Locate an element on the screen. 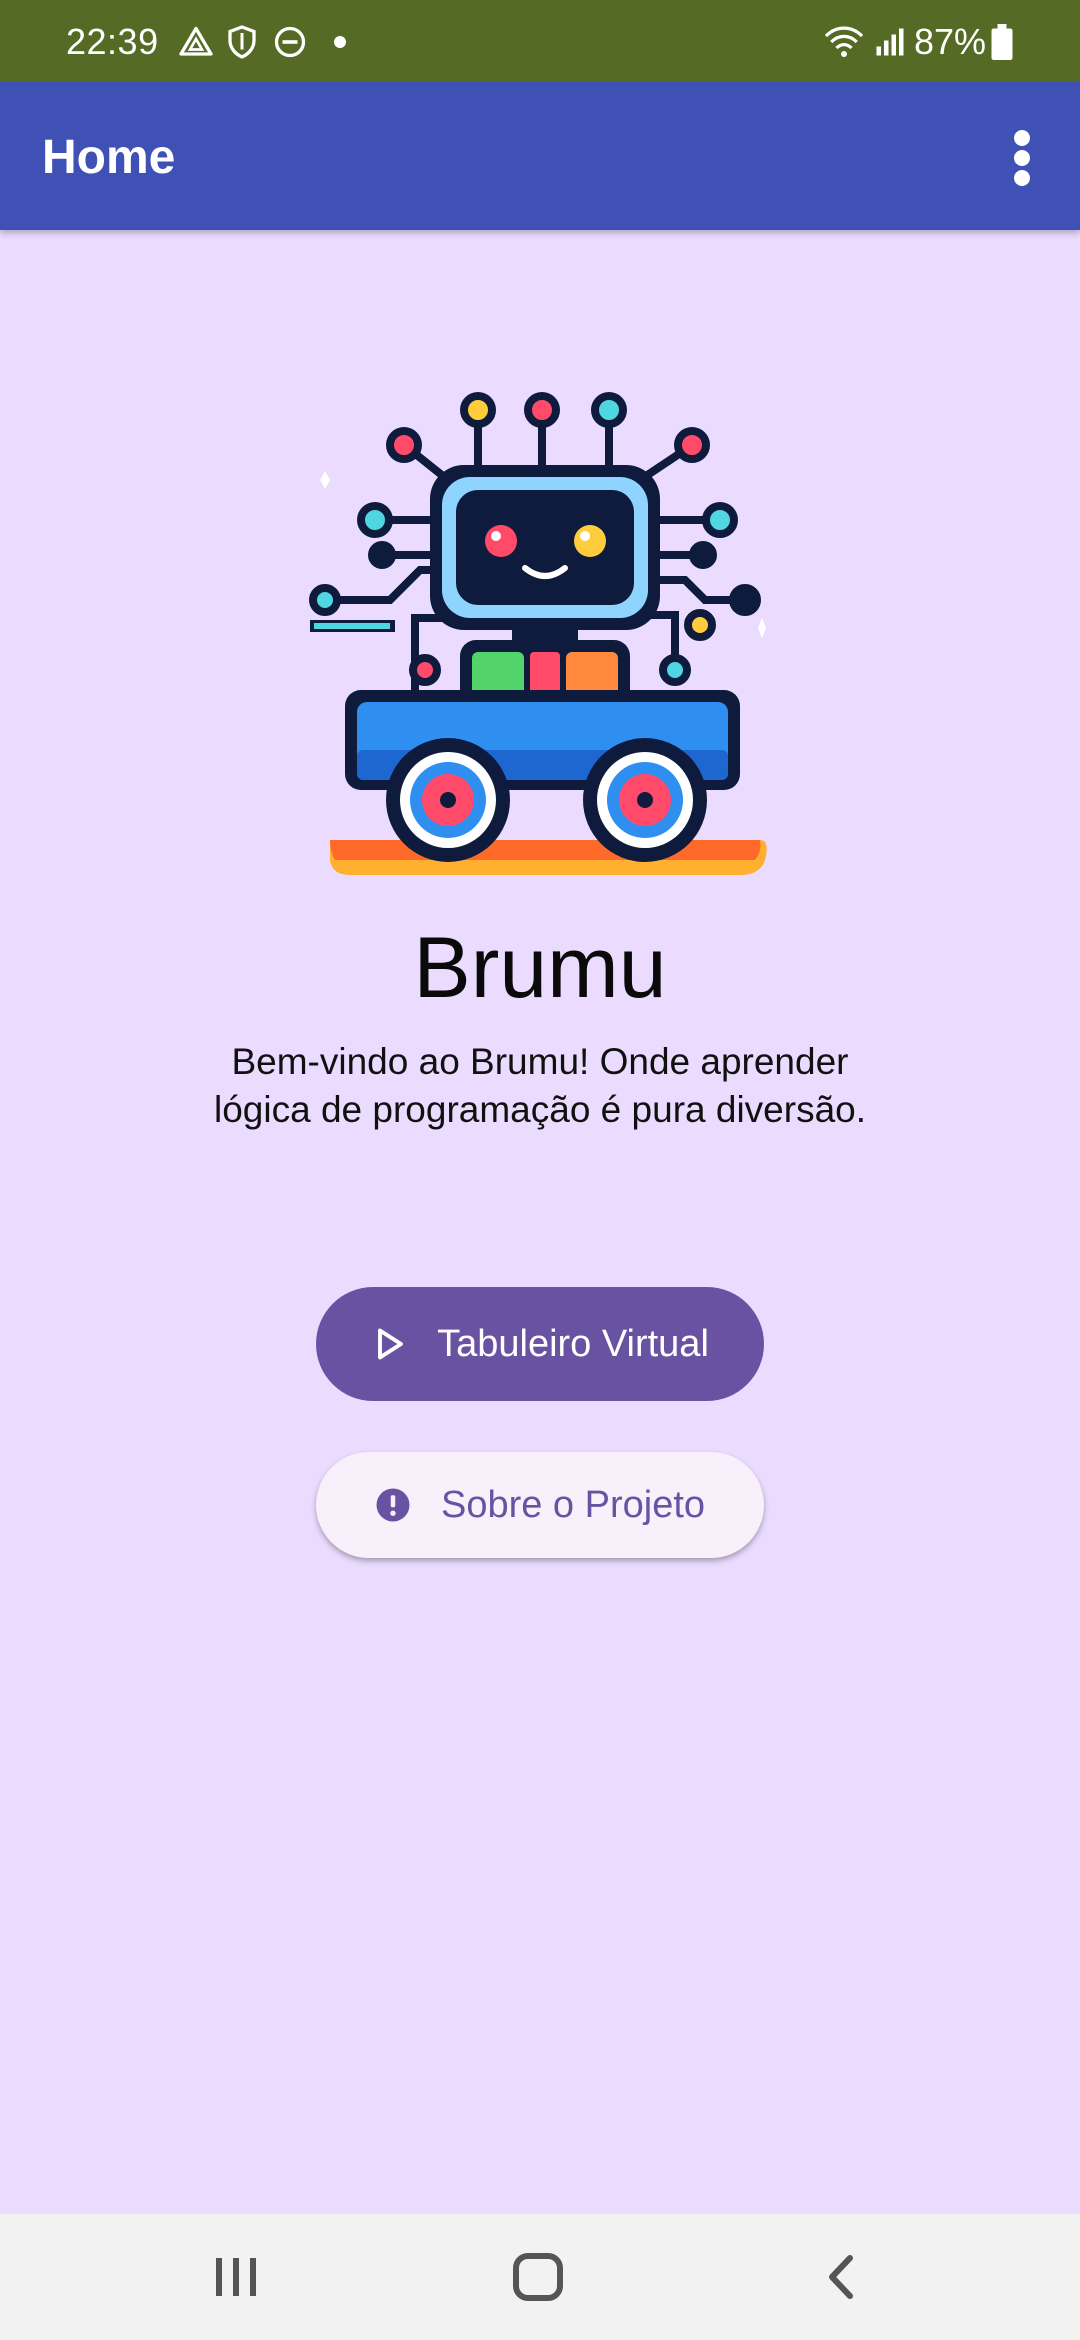 This screenshot has width=1080, height=2340. about-project-button: Sobre o Projeto is located at coordinates (540, 1505).